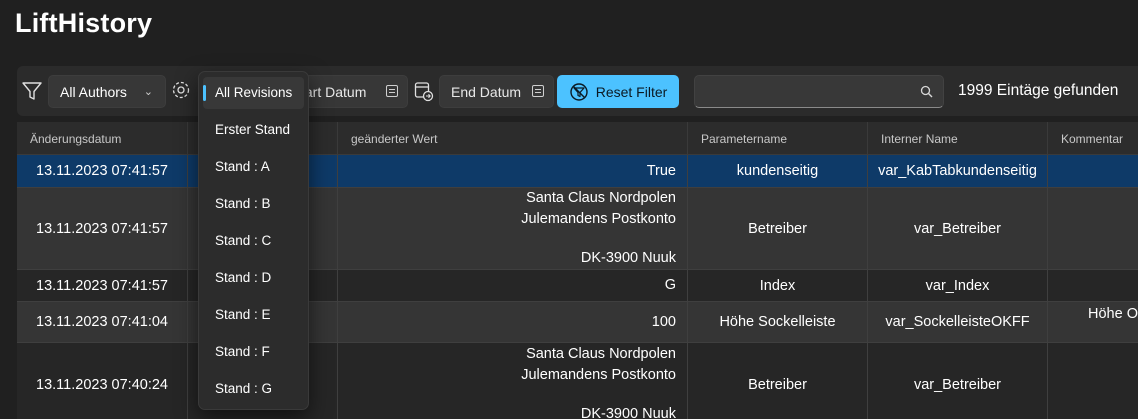 The image size is (1138, 419). Describe the element at coordinates (513, 138) in the screenshot. I see `column-header-value: geänderter Wert` at that location.